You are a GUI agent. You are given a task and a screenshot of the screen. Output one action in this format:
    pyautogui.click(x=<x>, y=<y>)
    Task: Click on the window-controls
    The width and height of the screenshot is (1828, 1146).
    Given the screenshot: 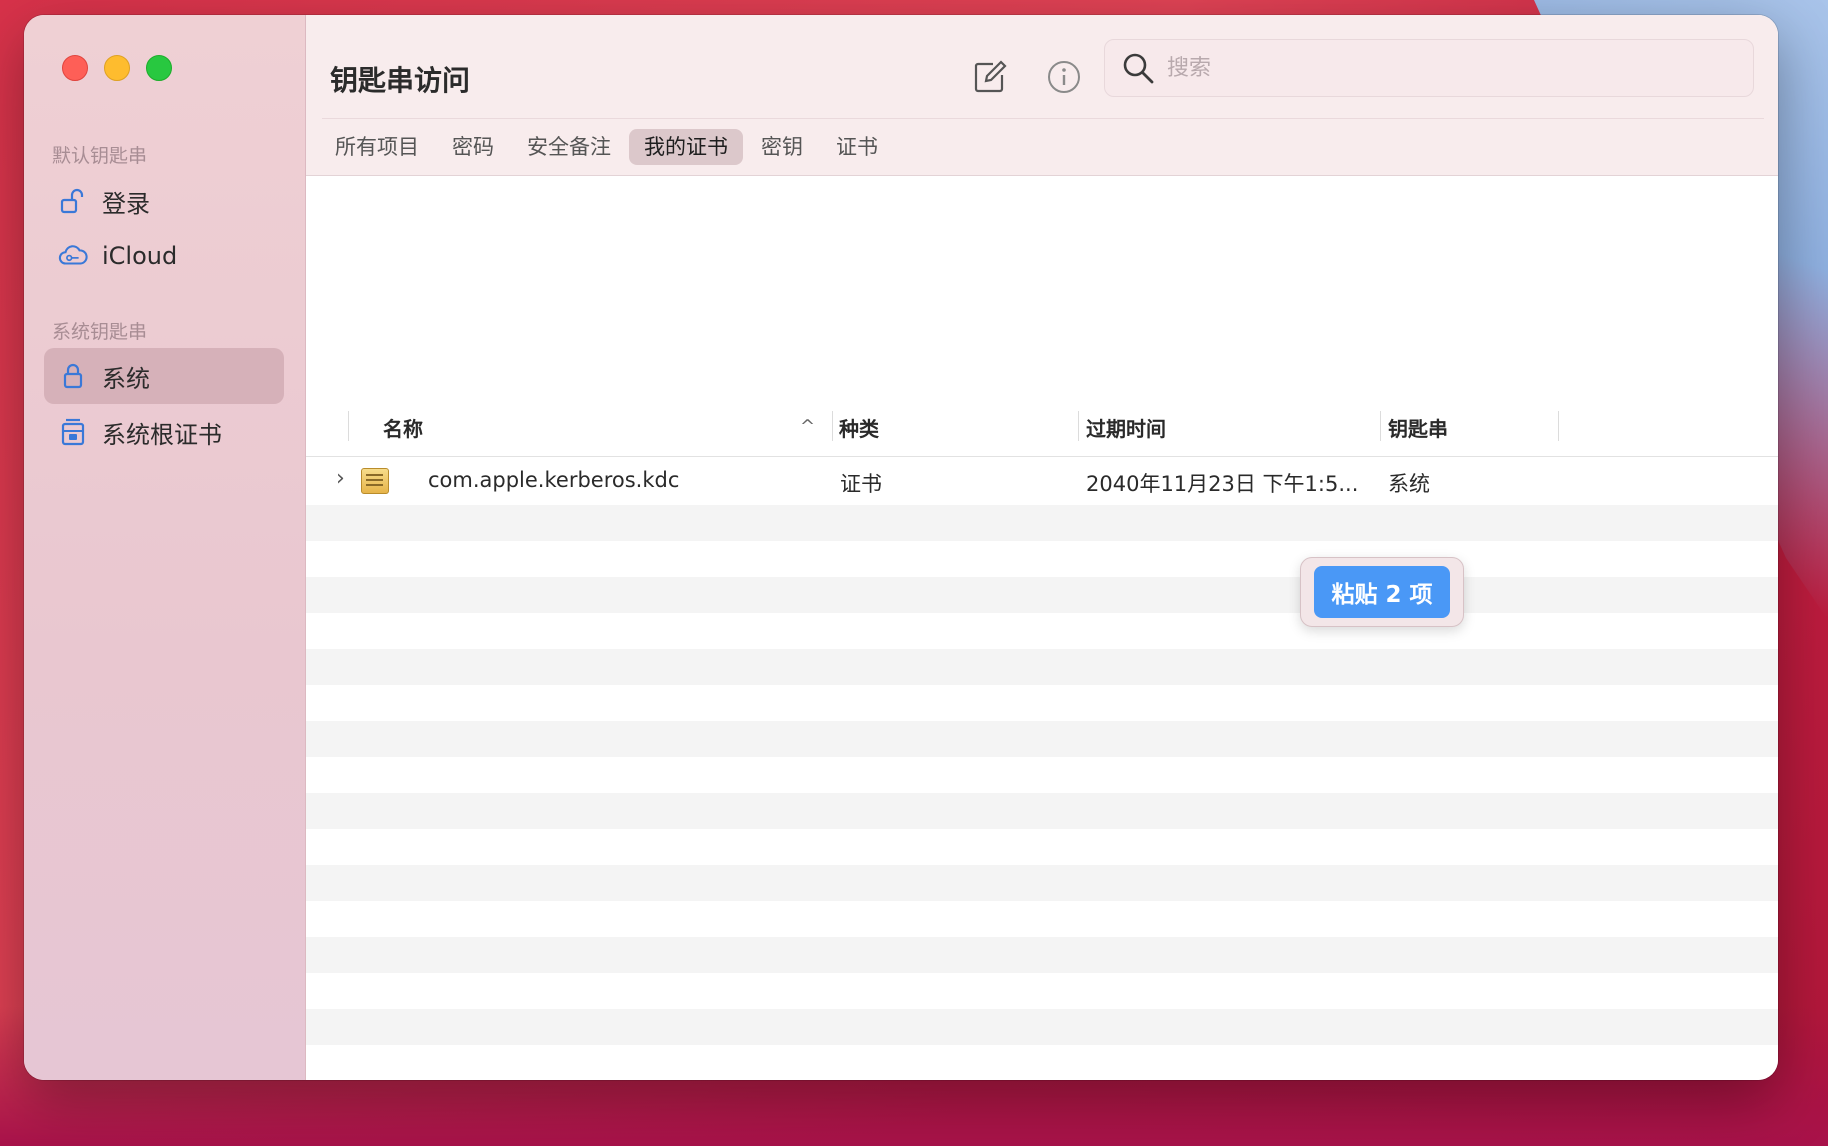 What is the action you would take?
    pyautogui.click(x=117, y=68)
    